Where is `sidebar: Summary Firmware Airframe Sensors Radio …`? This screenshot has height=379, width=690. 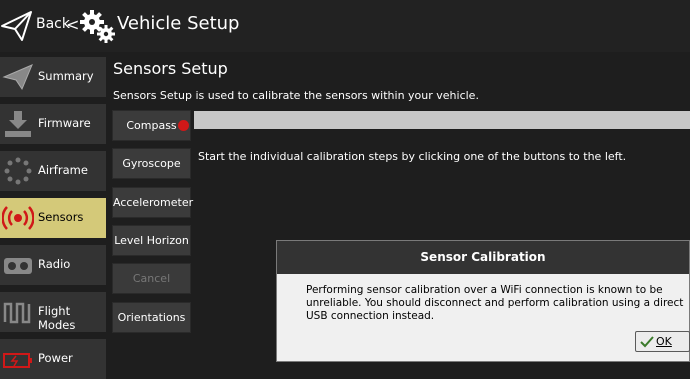 sidebar: Summary Firmware Airframe Sensors Radio … is located at coordinates (53, 215).